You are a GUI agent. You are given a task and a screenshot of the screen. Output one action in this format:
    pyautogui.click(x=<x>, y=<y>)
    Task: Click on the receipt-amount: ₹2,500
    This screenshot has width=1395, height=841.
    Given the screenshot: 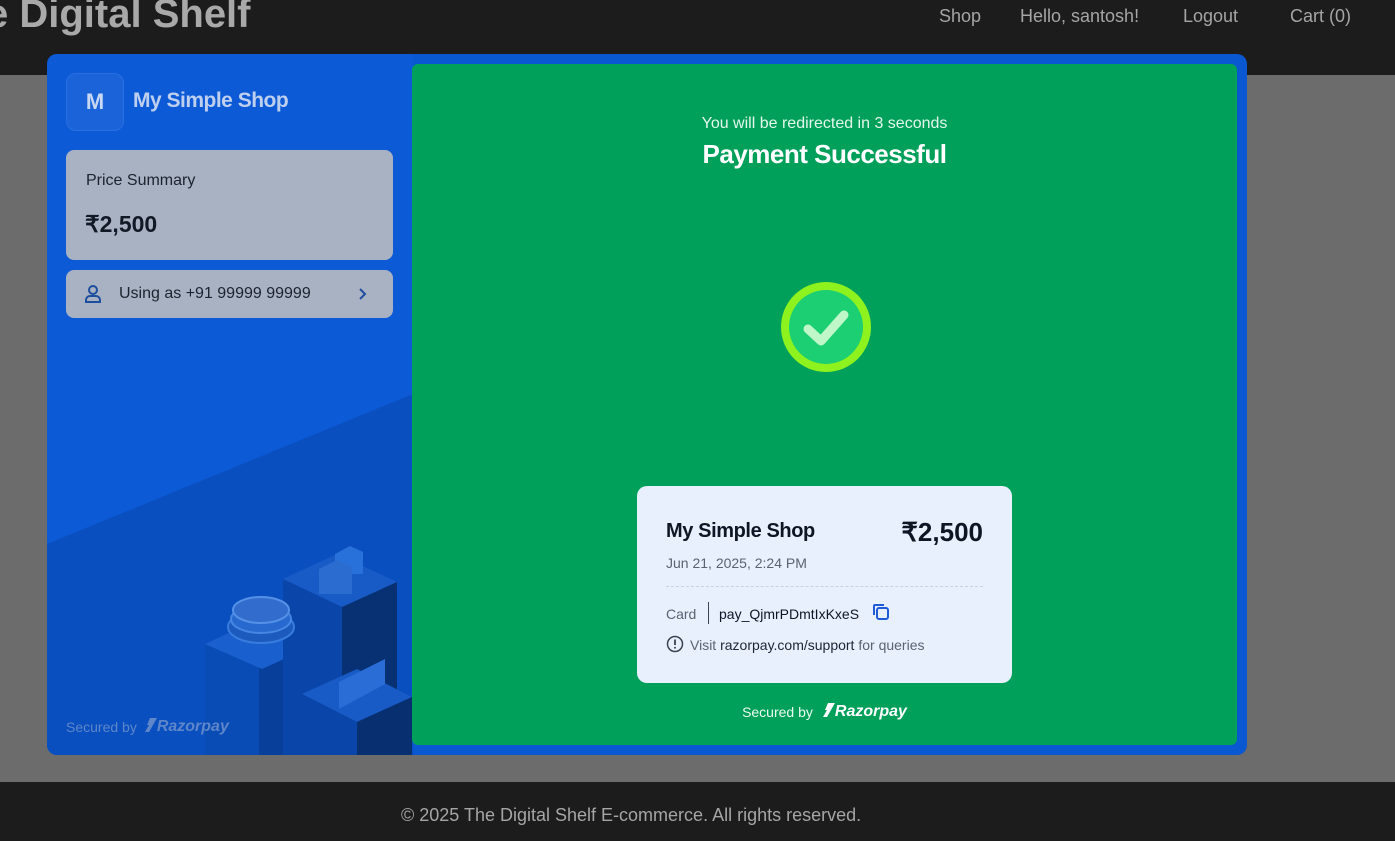 What is the action you would take?
    pyautogui.click(x=942, y=532)
    